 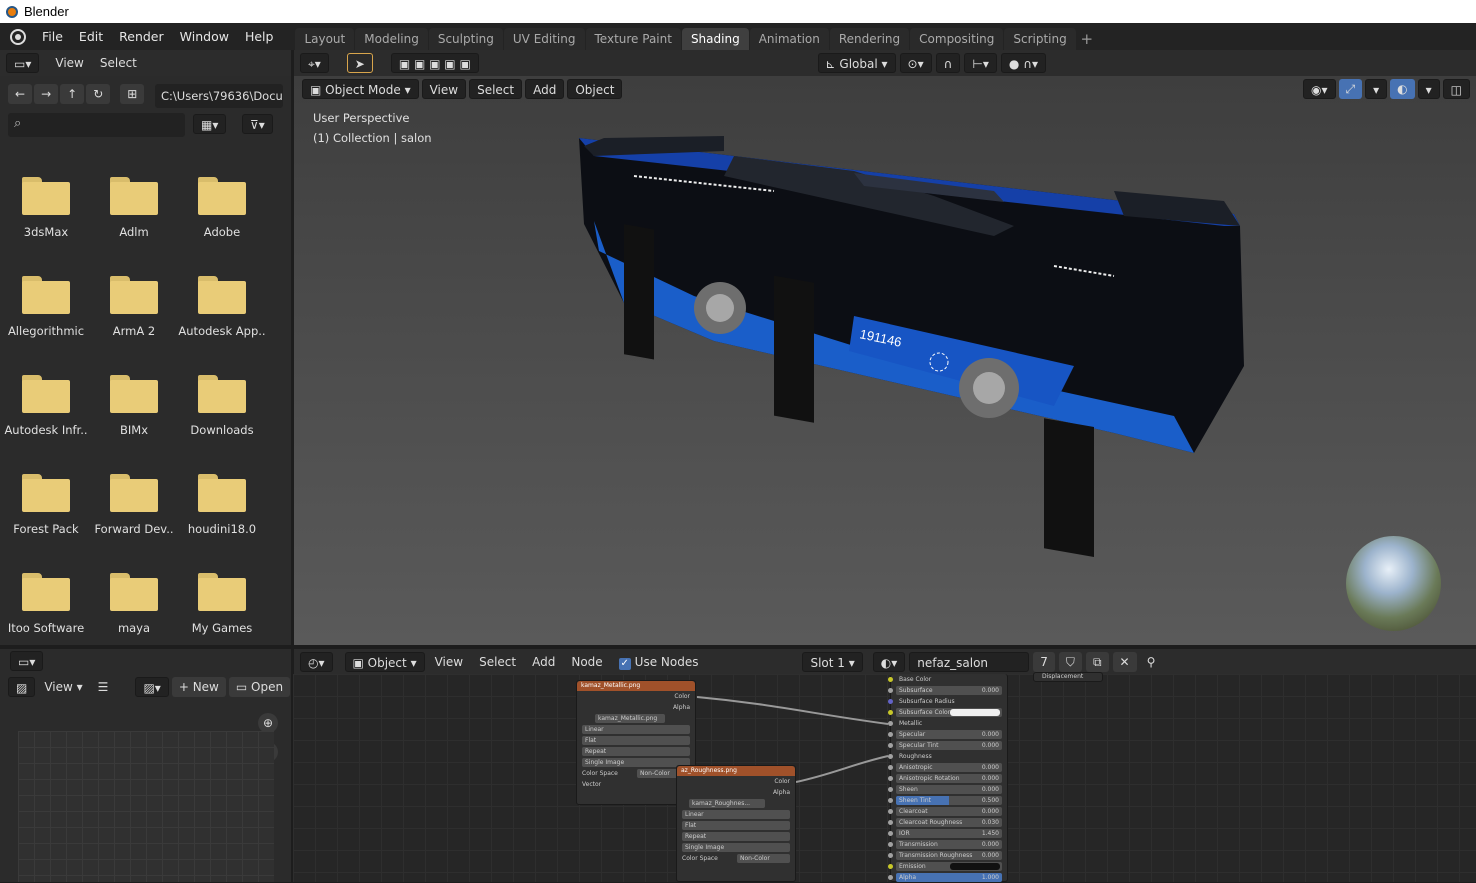 What do you see at coordinates (314, 63) in the screenshot?
I see `editor-type-icon: ⌖▾` at bounding box center [314, 63].